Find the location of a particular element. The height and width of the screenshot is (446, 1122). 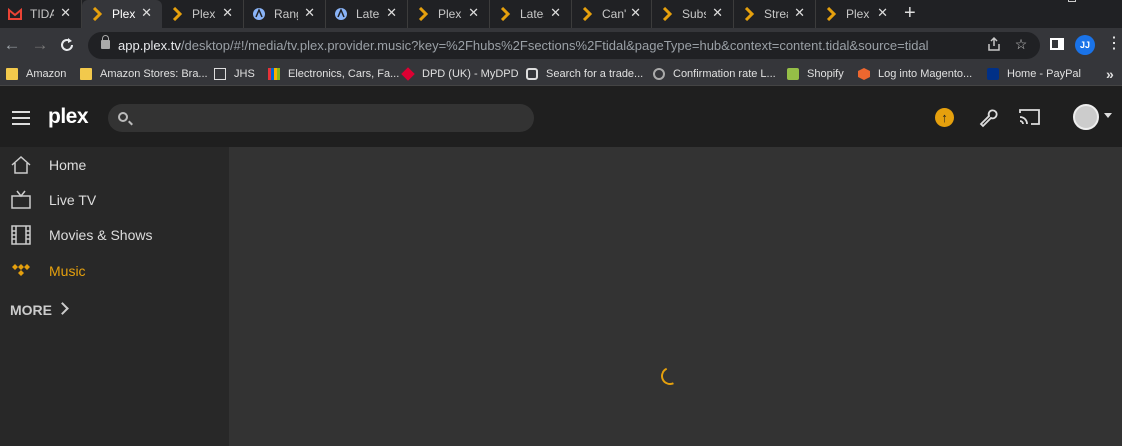

share-icon is located at coordinates (994, 44).